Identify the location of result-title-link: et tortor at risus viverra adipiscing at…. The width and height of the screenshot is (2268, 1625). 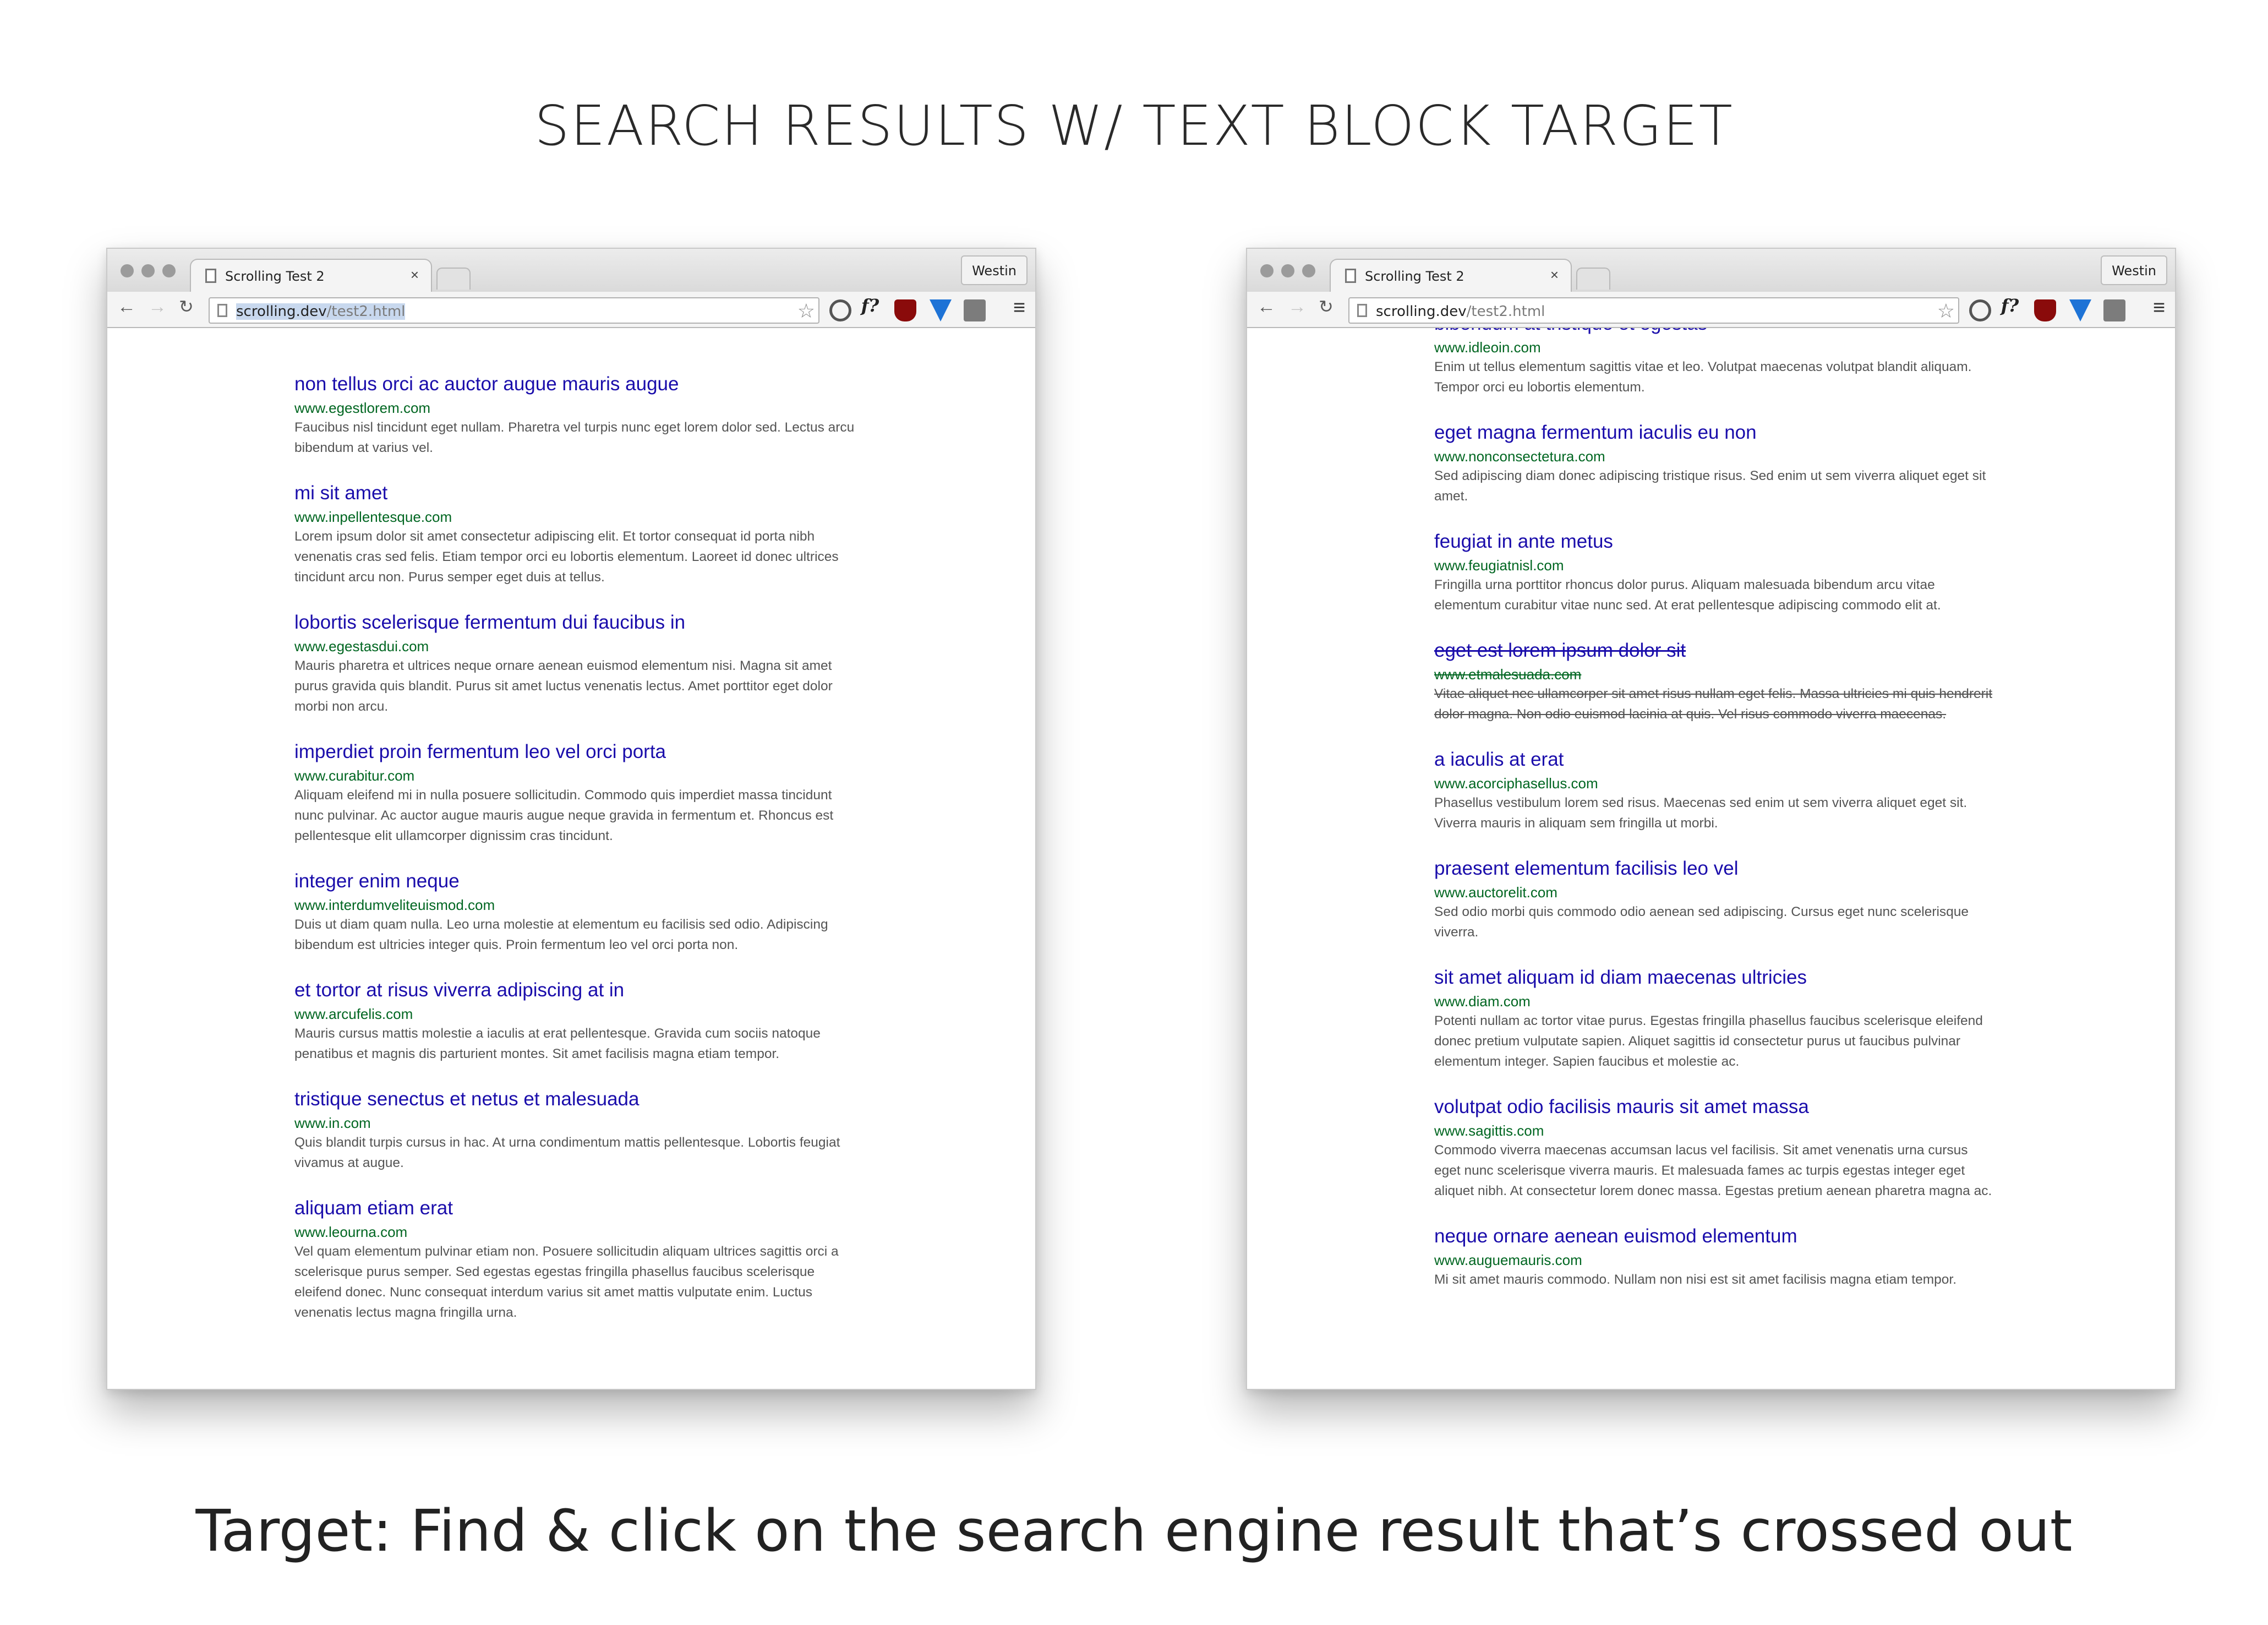
(575, 990).